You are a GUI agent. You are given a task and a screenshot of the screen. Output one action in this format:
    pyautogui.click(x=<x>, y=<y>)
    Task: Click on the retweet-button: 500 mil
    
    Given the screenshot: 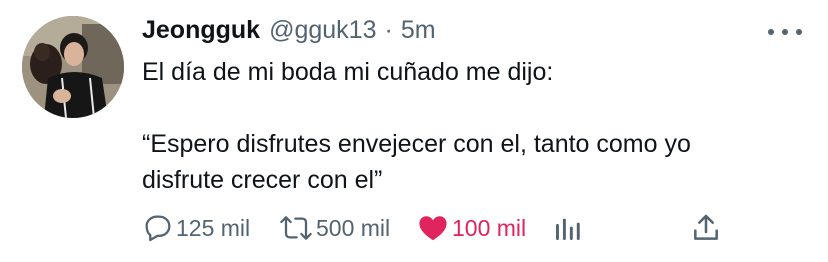 What is the action you would take?
    pyautogui.click(x=334, y=228)
    